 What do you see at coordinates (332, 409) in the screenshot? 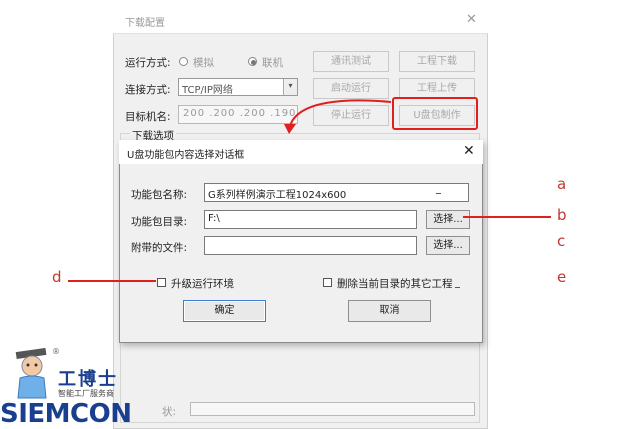
I see `status-field` at bounding box center [332, 409].